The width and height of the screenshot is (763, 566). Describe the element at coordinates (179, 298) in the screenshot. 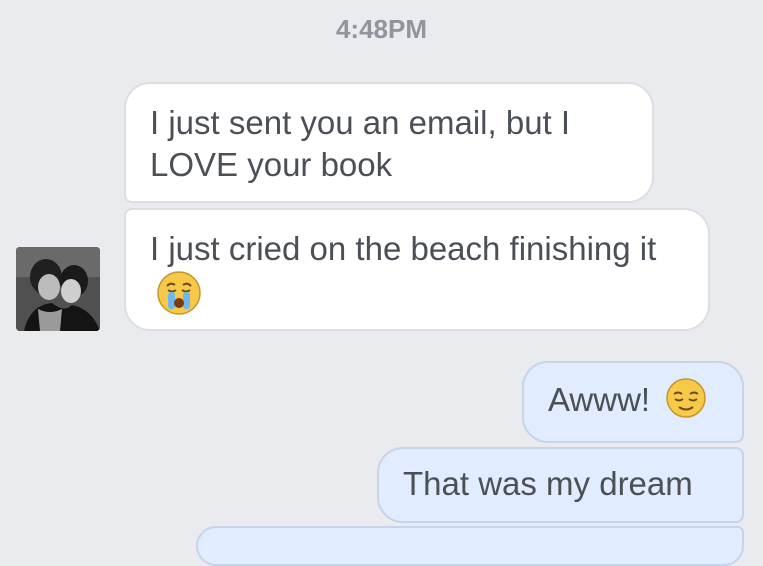

I see `crying-face-icon` at that location.